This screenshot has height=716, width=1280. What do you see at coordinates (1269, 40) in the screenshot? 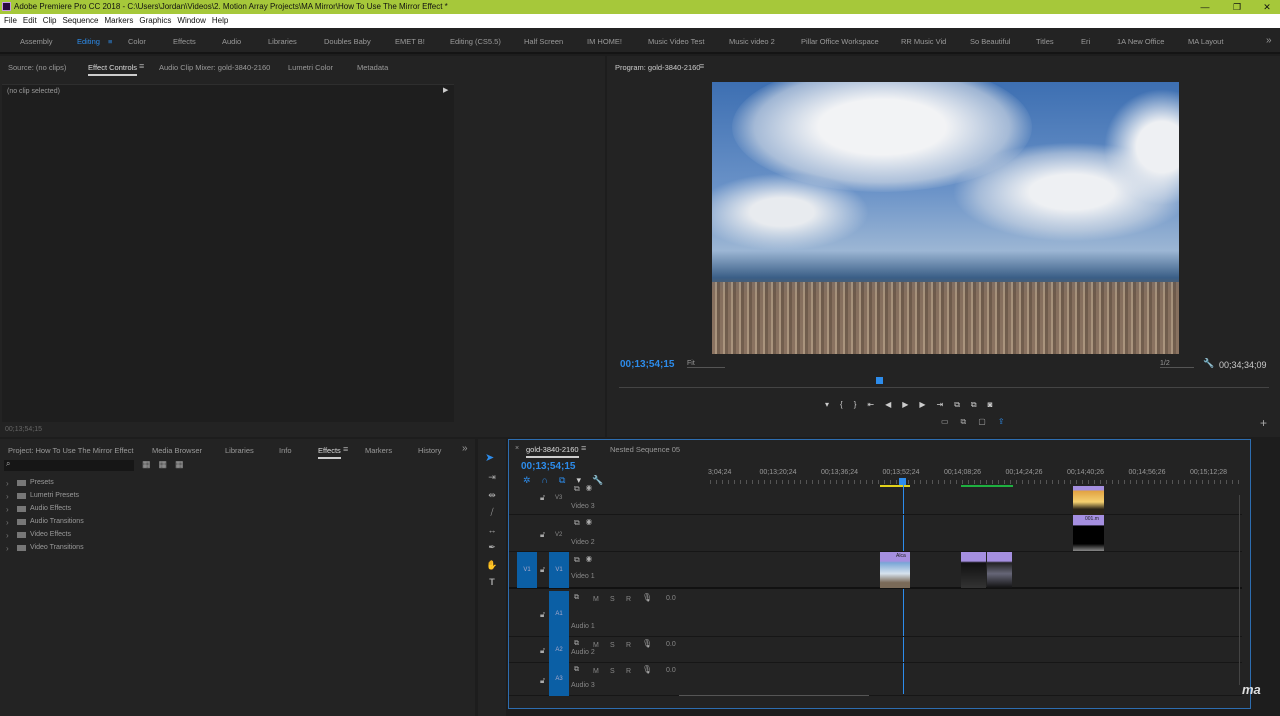
I see `workspaces-overflow-button: »` at bounding box center [1269, 40].